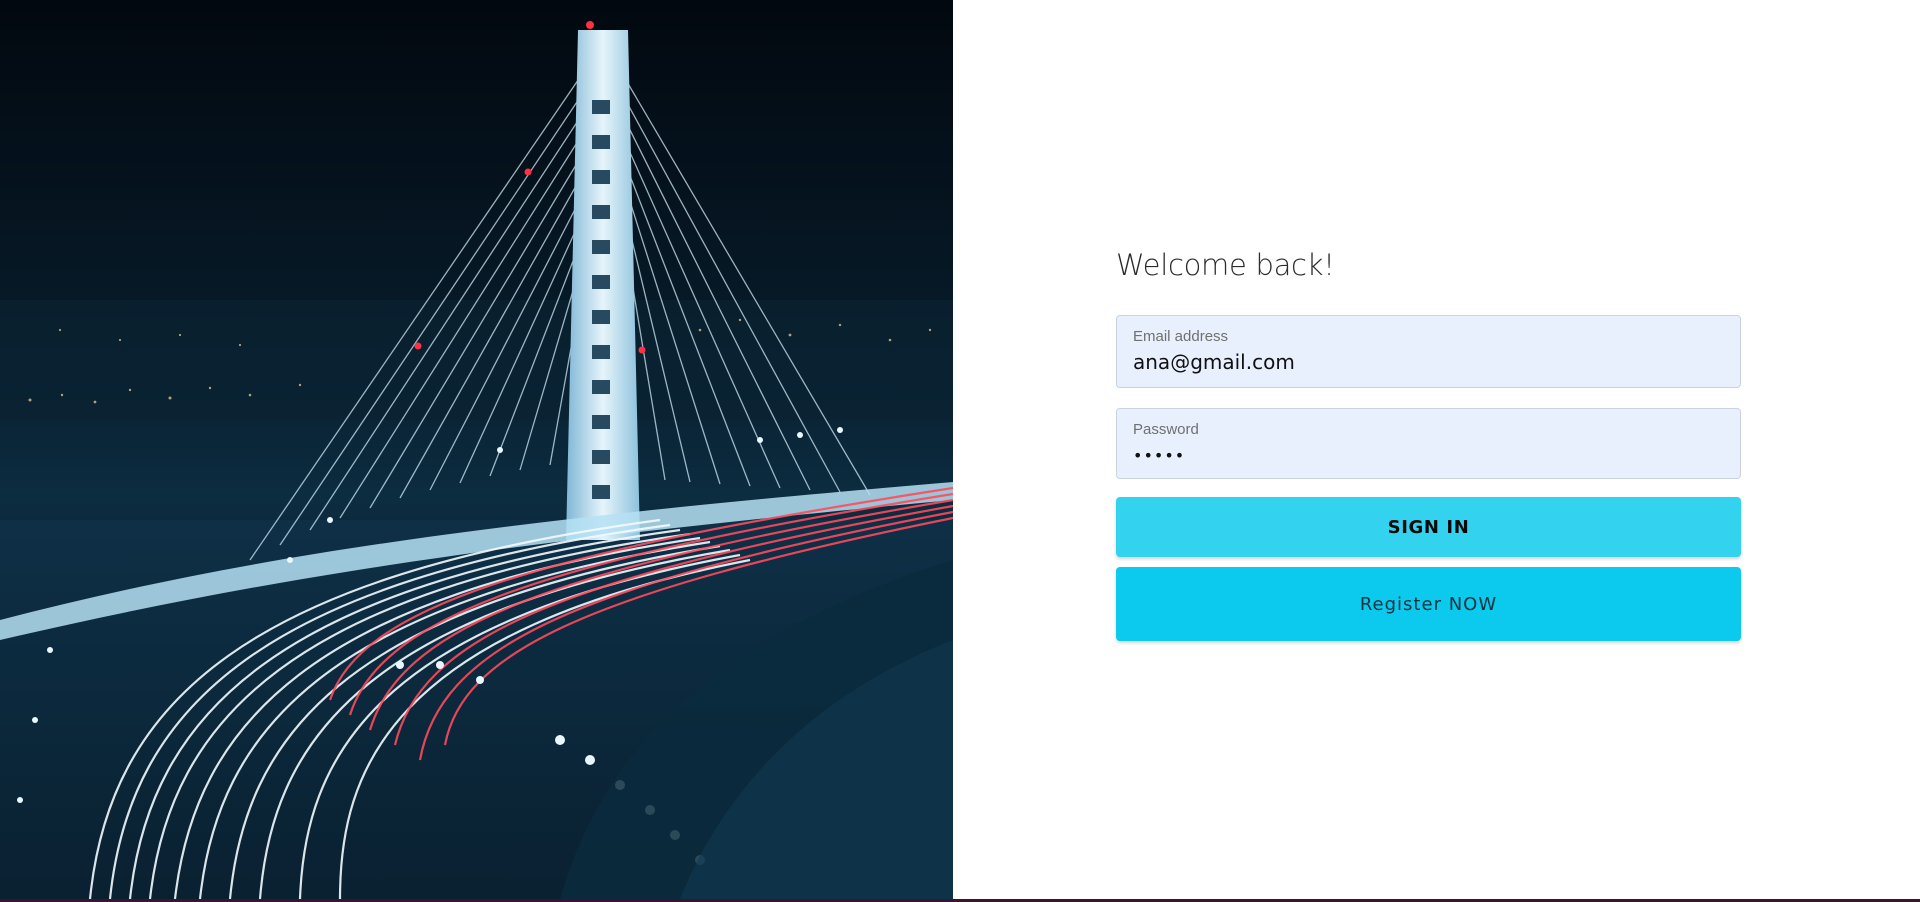 The width and height of the screenshot is (1920, 902). What do you see at coordinates (1428, 527) in the screenshot?
I see `sign-in-button: SIGN IN` at bounding box center [1428, 527].